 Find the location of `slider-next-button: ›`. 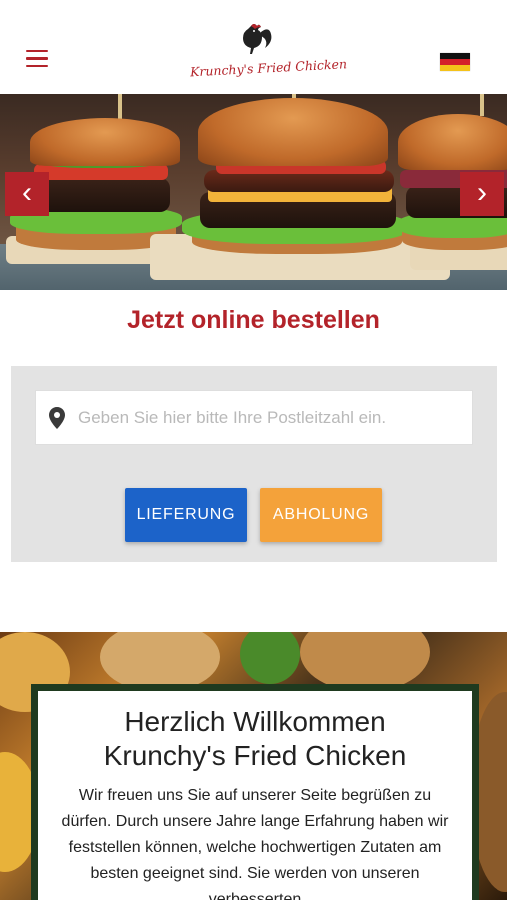

slider-next-button: › is located at coordinates (482, 194).